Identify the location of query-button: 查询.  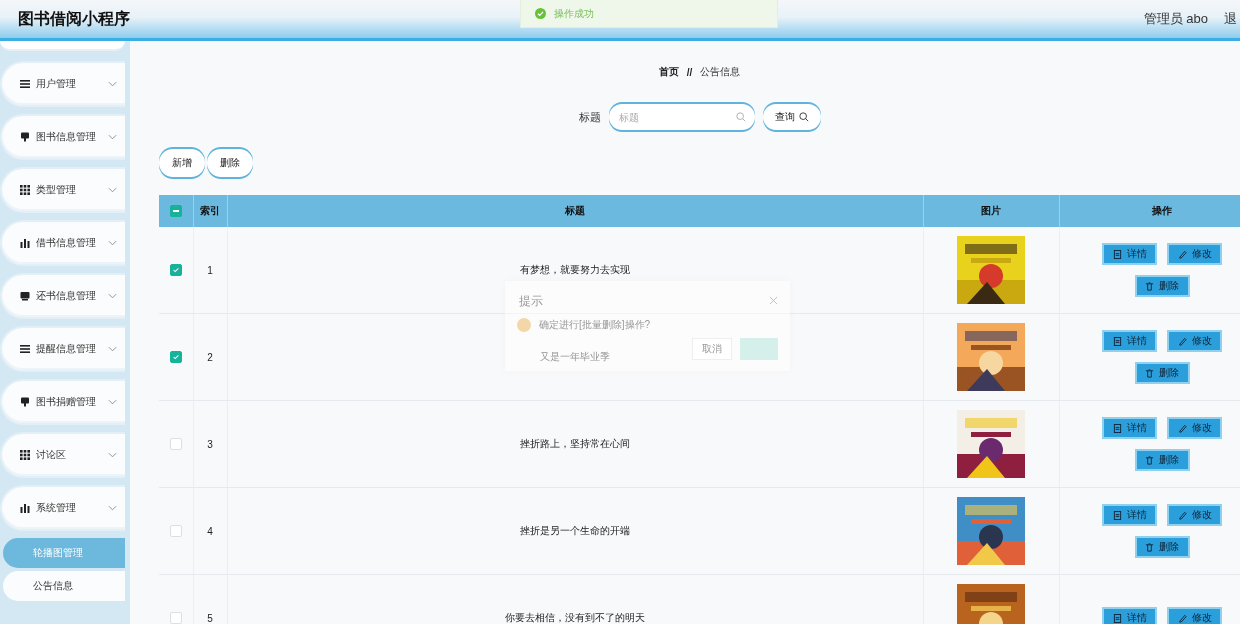
(791, 117).